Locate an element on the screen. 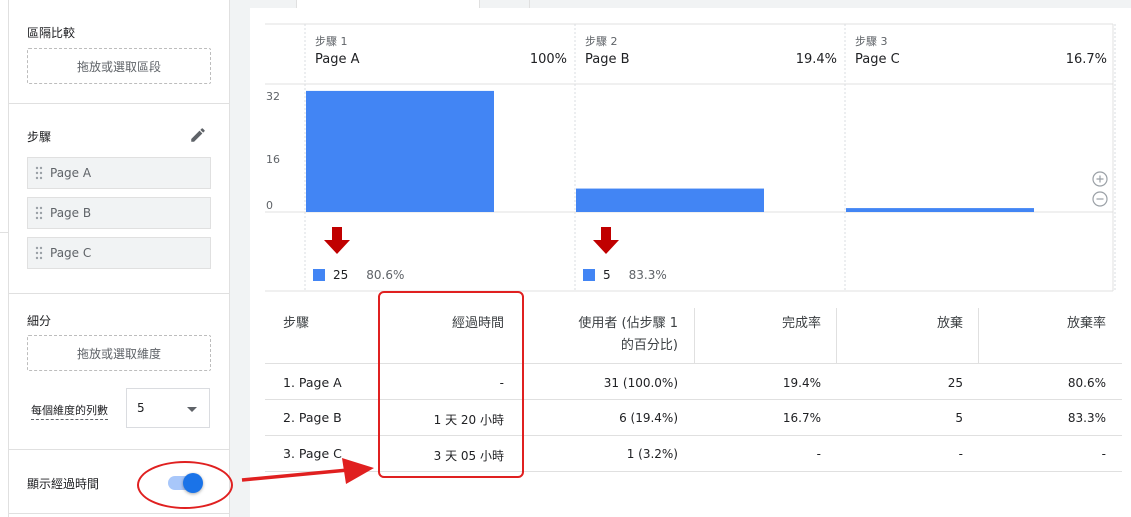 The width and height of the screenshot is (1131, 517). dropoff-percent: 80.6% is located at coordinates (385, 275).